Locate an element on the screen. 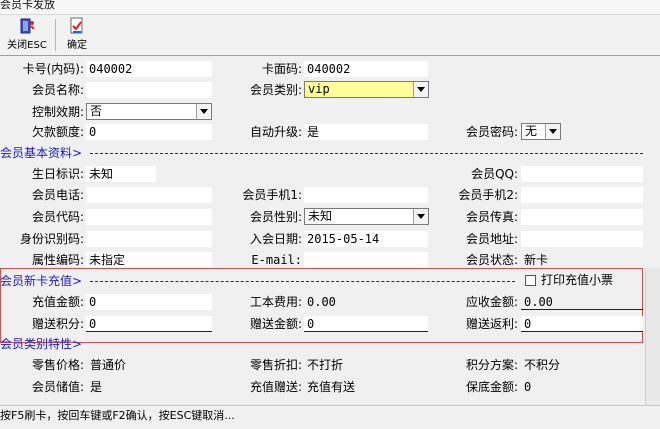 The width and height of the screenshot is (660, 429). deposit-value: 0 is located at coordinates (528, 387).